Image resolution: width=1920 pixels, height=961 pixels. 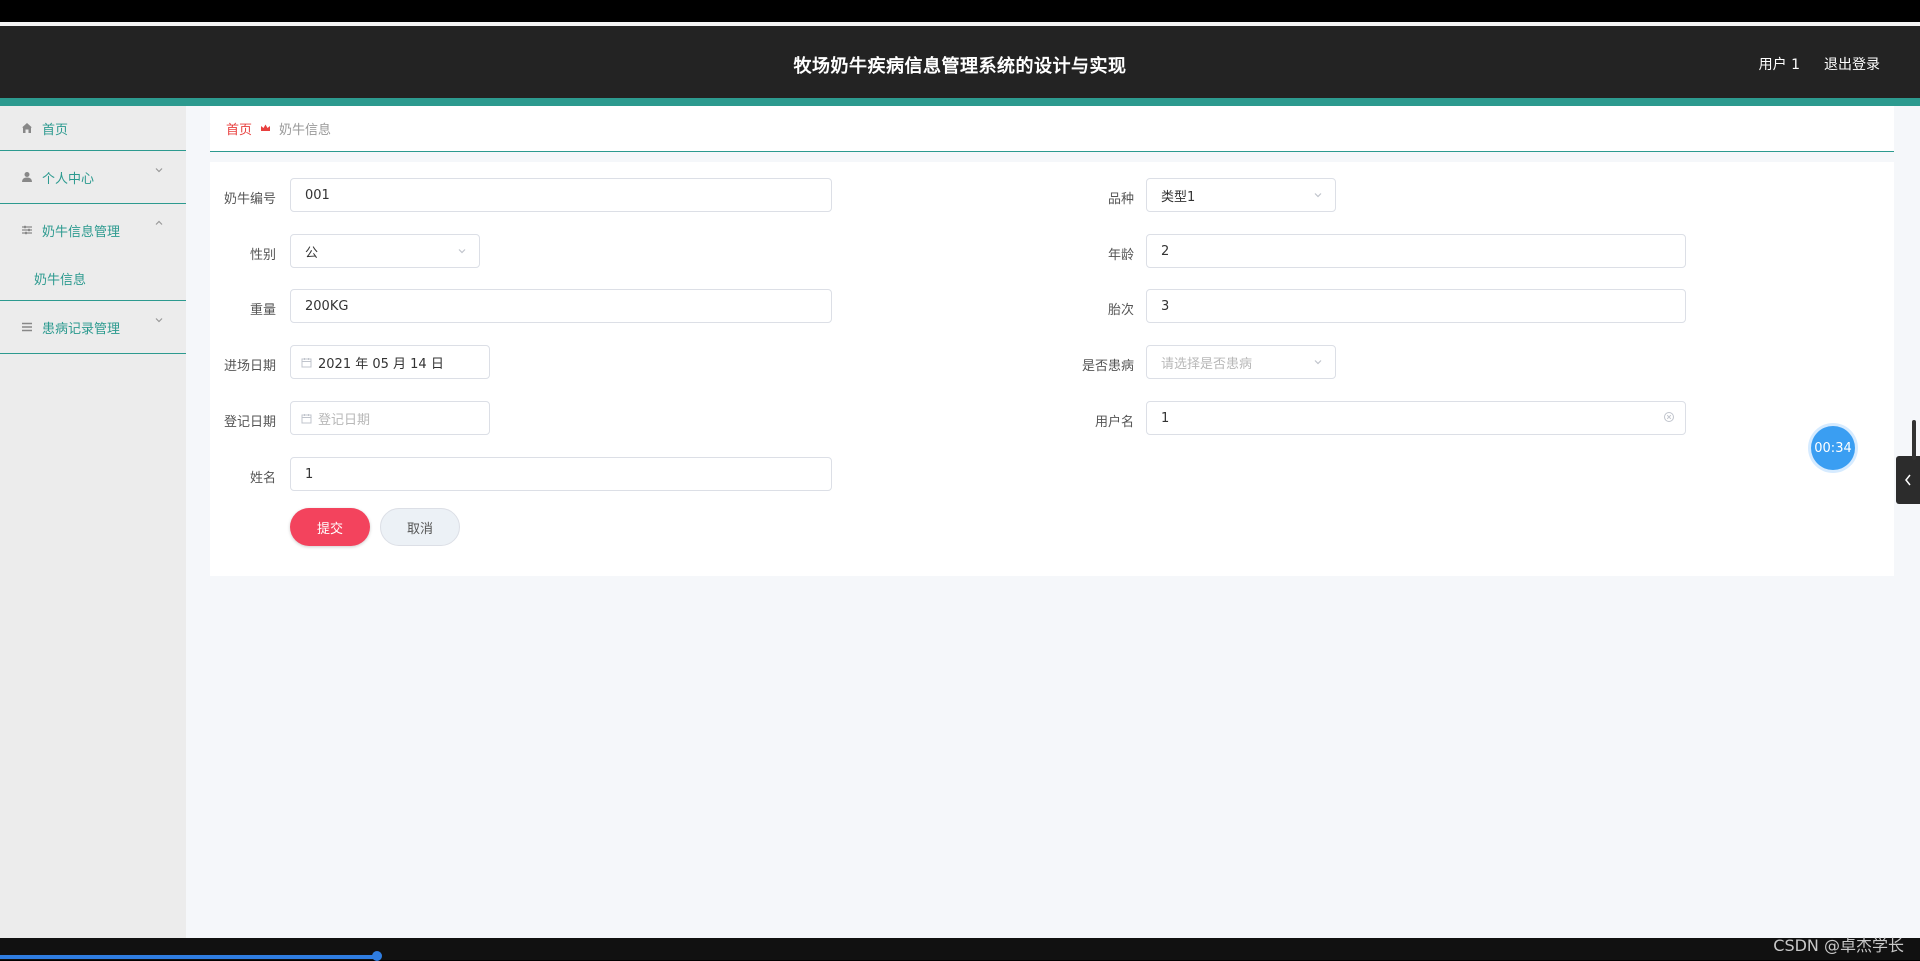 I want to click on sidebar-subitem-cow-info: 奶牛信息, so click(x=93, y=278).